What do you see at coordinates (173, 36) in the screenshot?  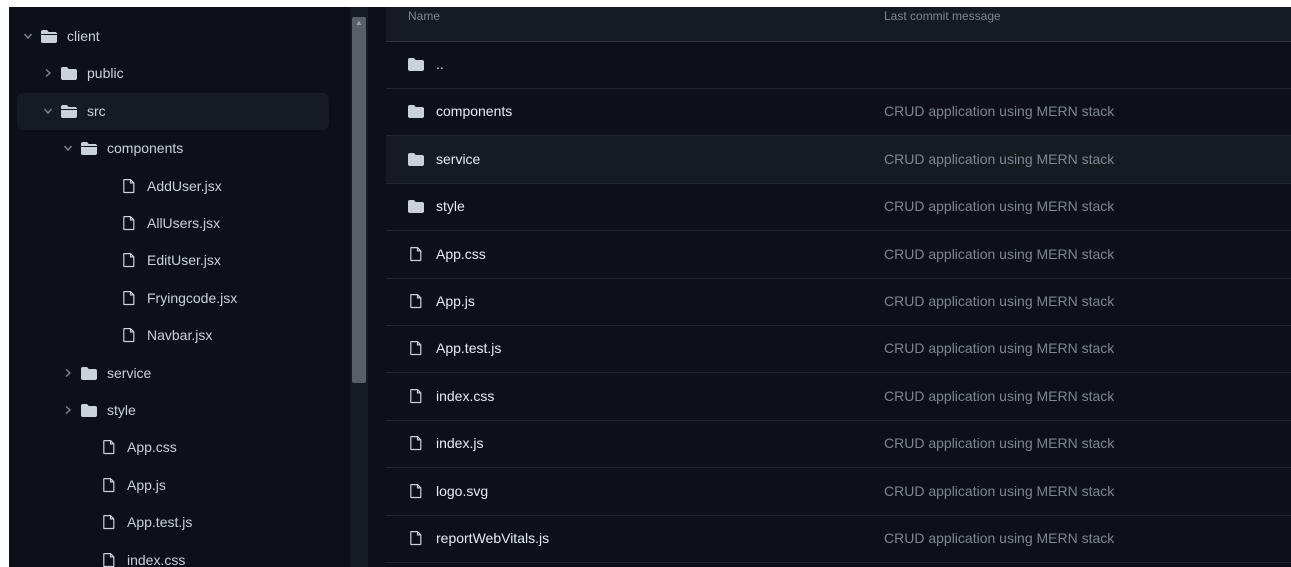 I see `tree-item-client: client` at bounding box center [173, 36].